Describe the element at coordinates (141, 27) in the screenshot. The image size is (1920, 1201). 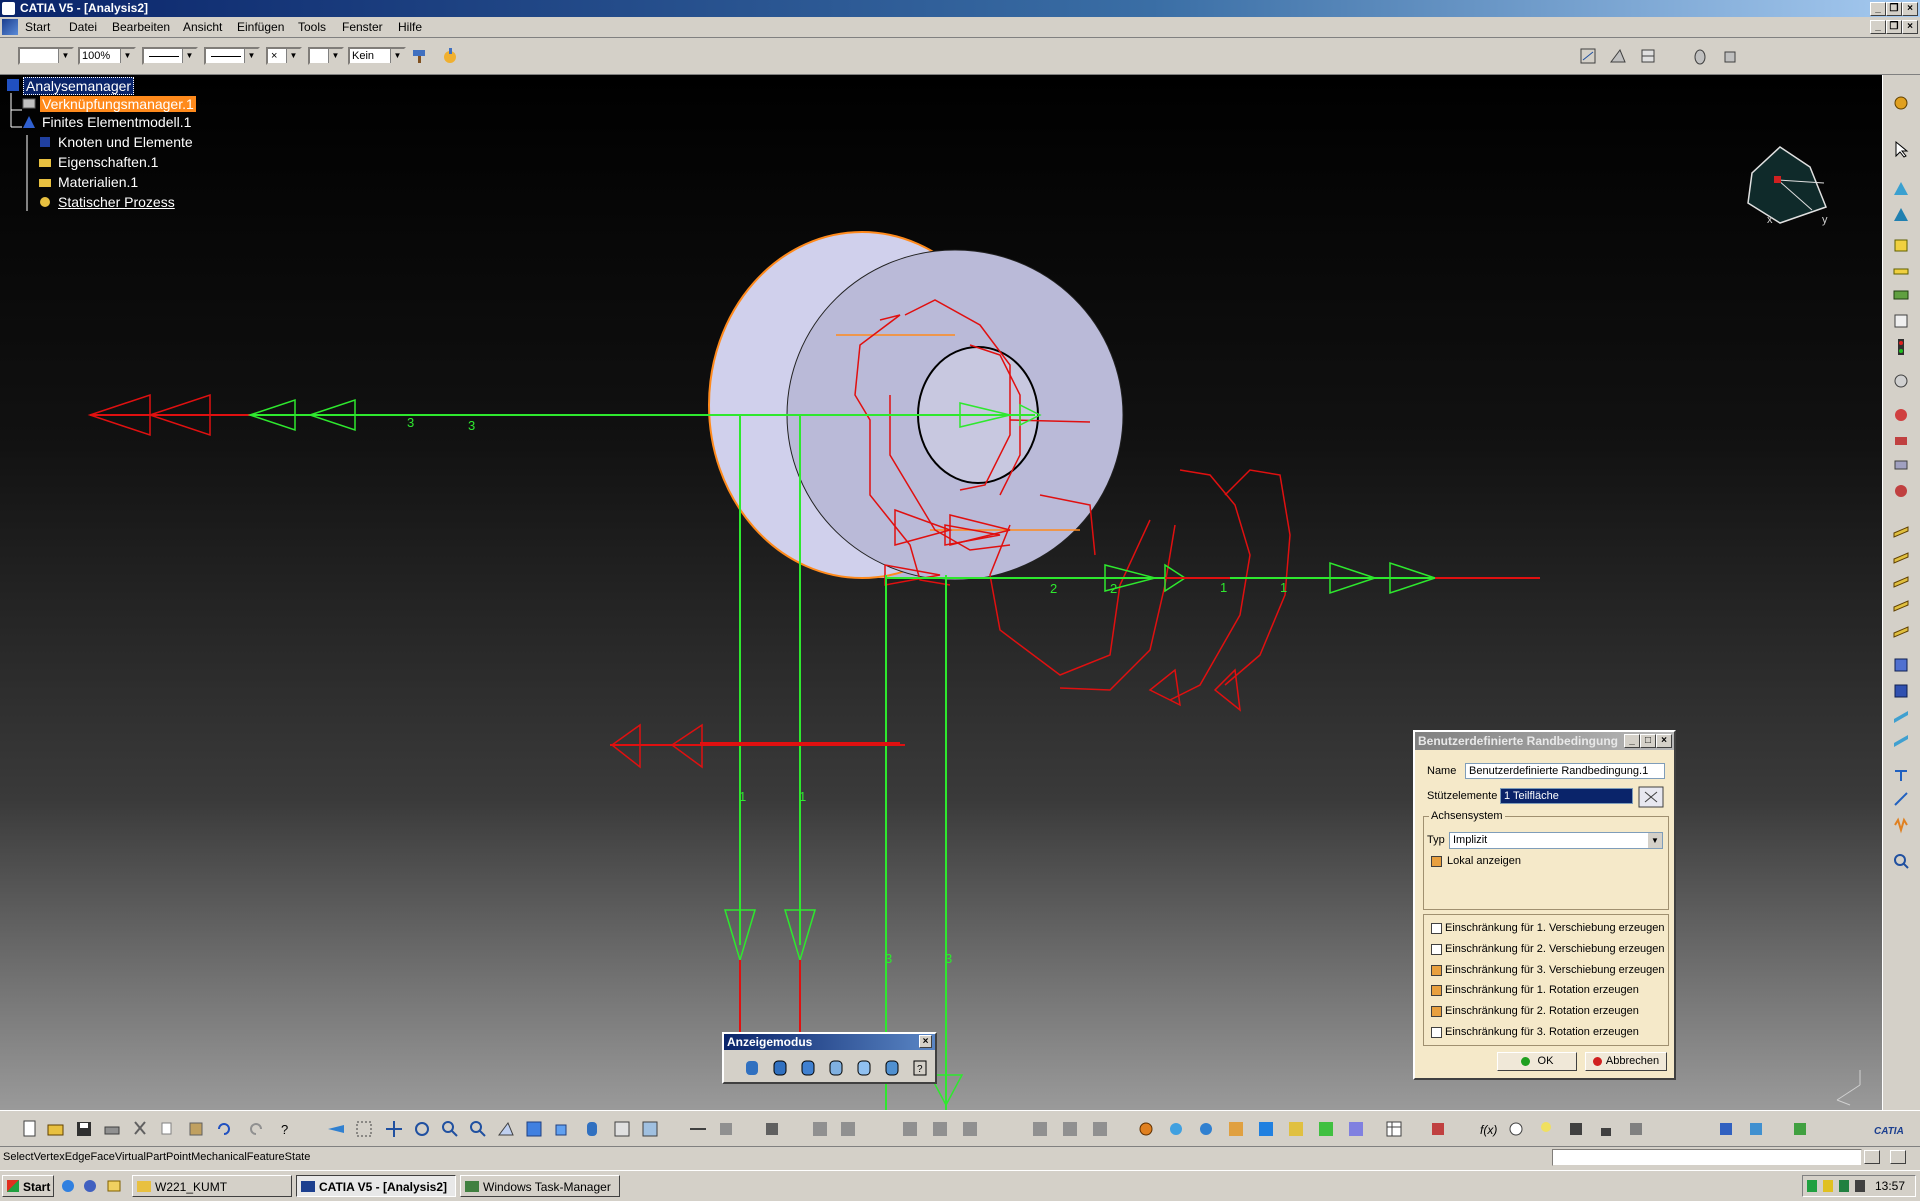
I see `menu-bearbeiten: Bearbeiten` at that location.